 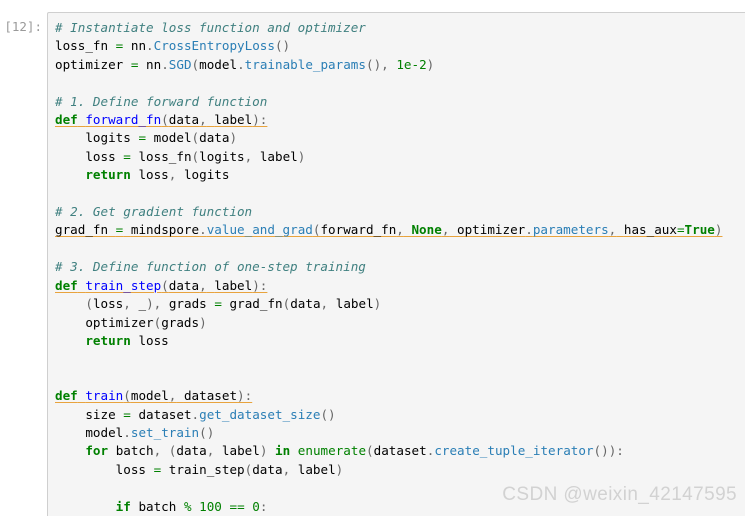 What do you see at coordinates (108, 175) in the screenshot?
I see `code-keyword: return` at bounding box center [108, 175].